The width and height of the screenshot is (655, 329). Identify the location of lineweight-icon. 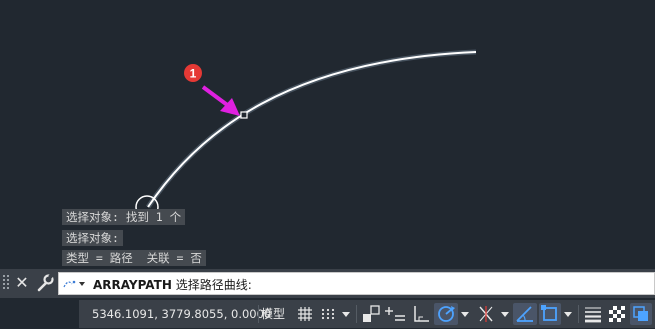
(593, 314).